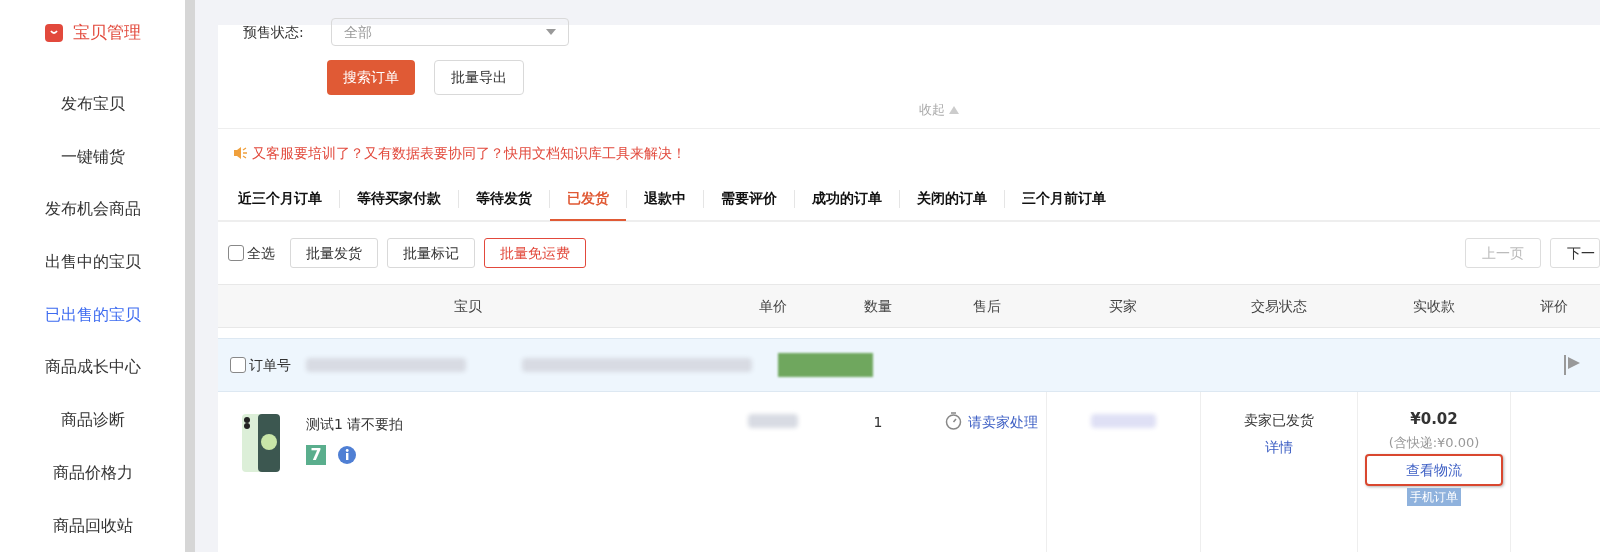 This screenshot has height=552, width=1600. Describe the element at coordinates (504, 199) in the screenshot. I see `order-tab: 等待发货` at that location.